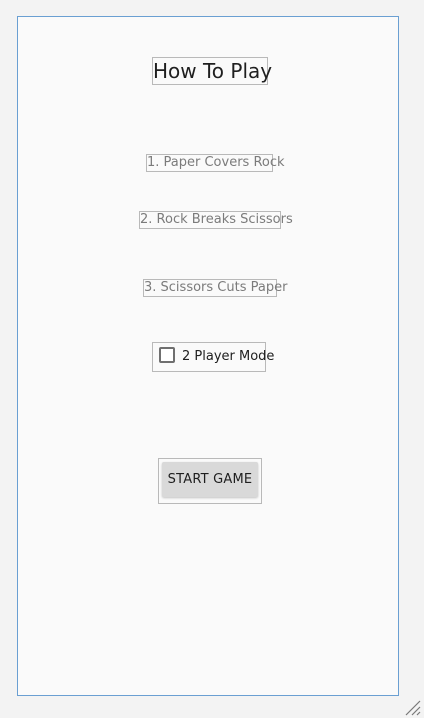  What do you see at coordinates (216, 220) in the screenshot?
I see `rule-rock-breaks-scissors: 2. Rock Breaks Scissors` at bounding box center [216, 220].